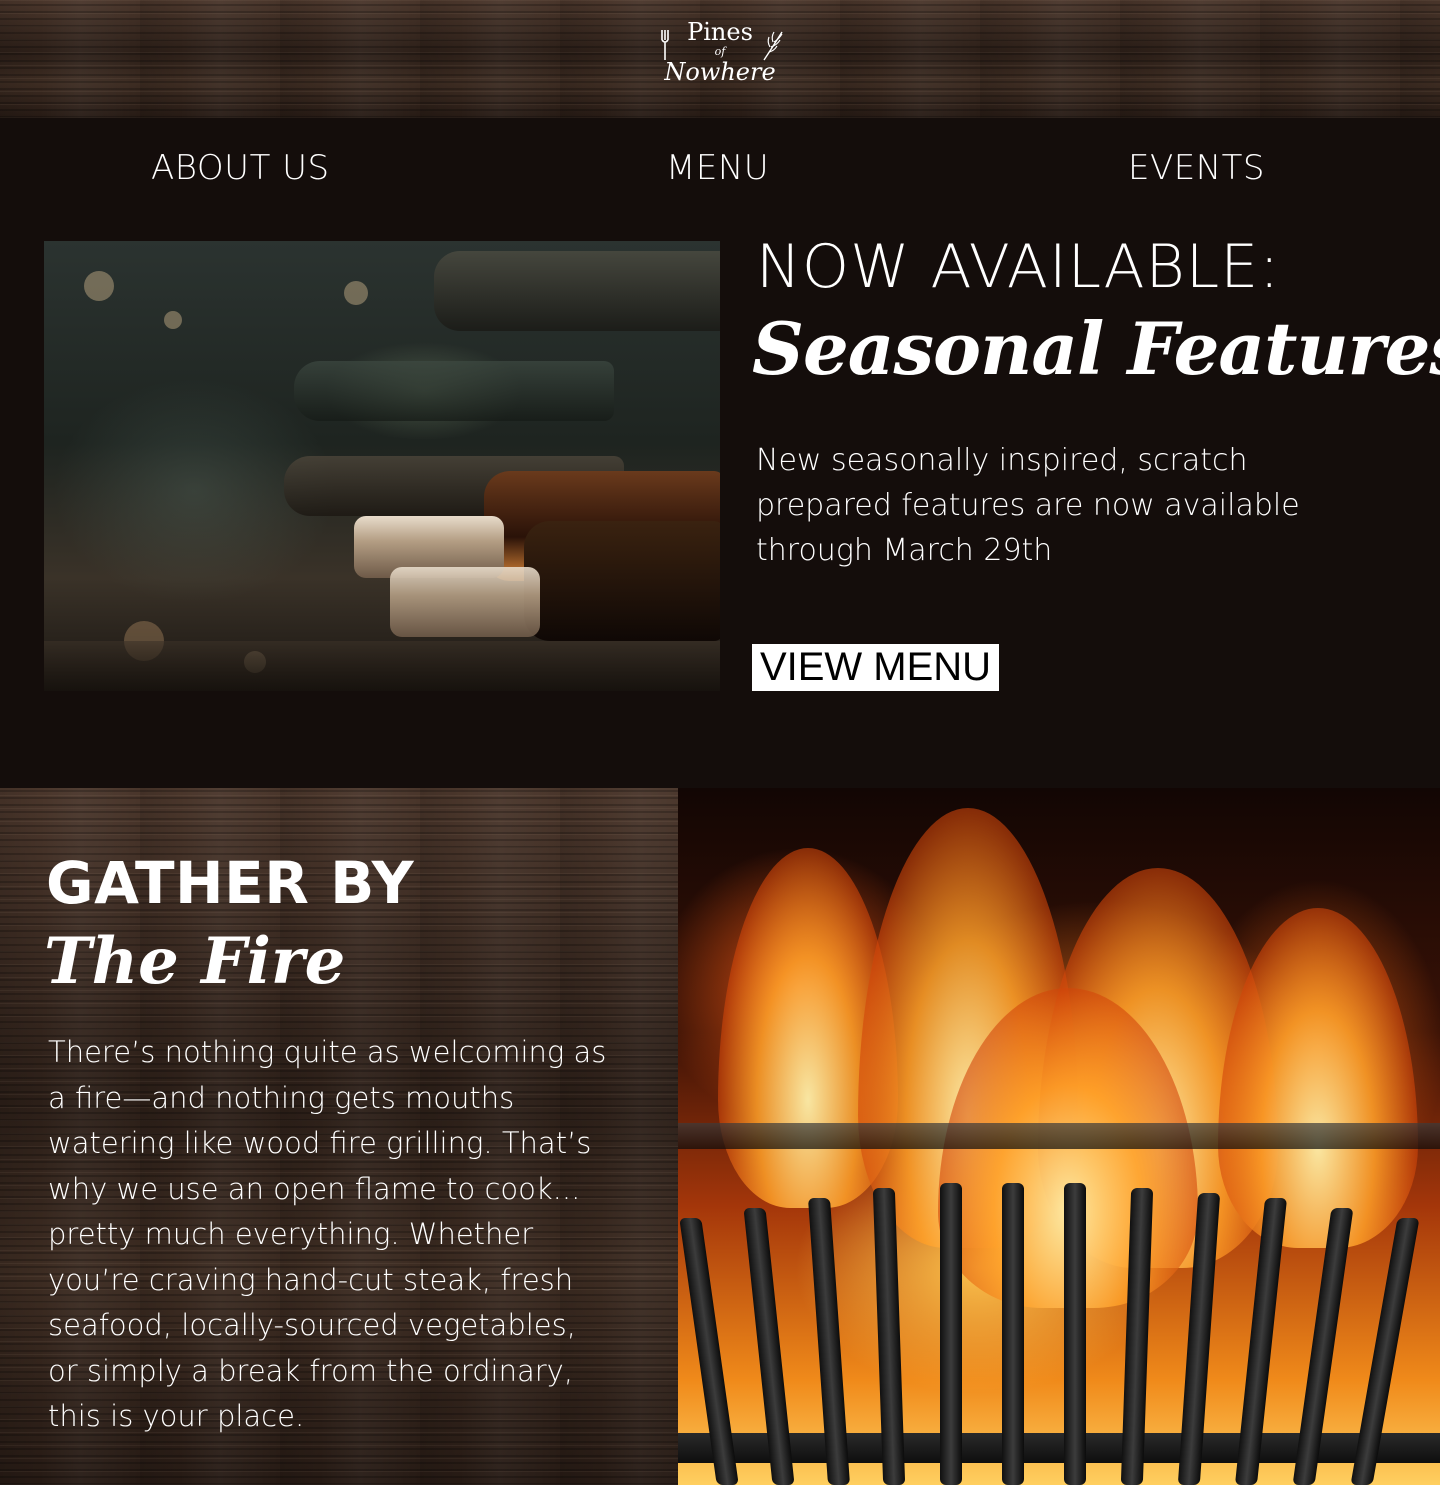  Describe the element at coordinates (1018, 267) in the screenshot. I see `hero-title: NOW AVAILABLE:` at that location.